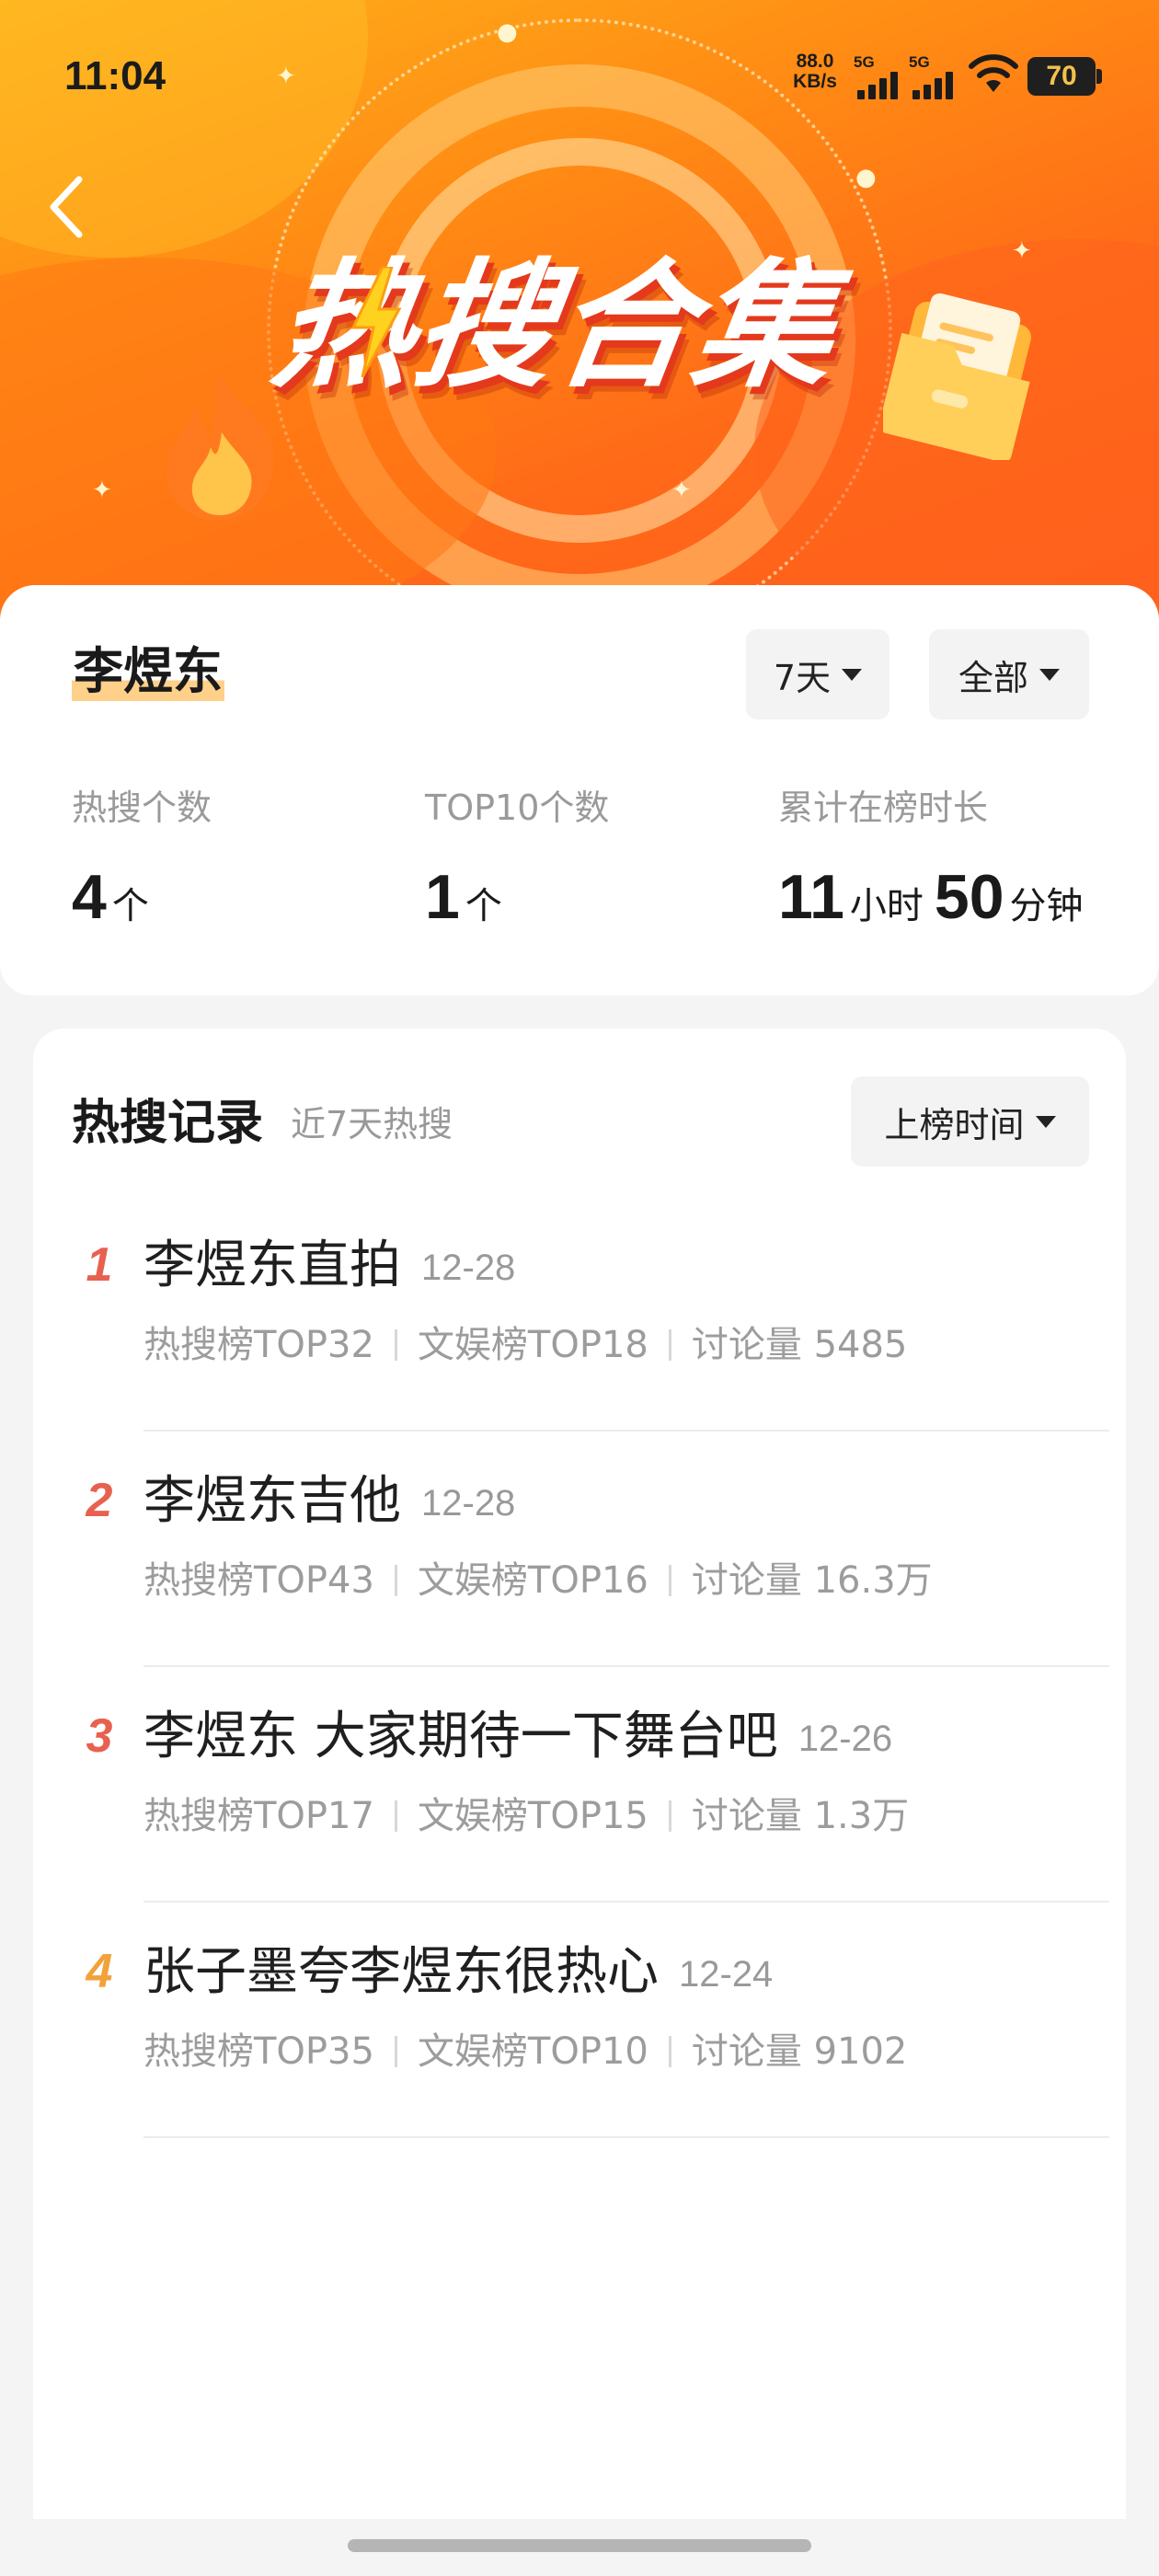 Image resolution: width=1159 pixels, height=2576 pixels. Describe the element at coordinates (957, 376) in the screenshot. I see `folder-icon` at that location.